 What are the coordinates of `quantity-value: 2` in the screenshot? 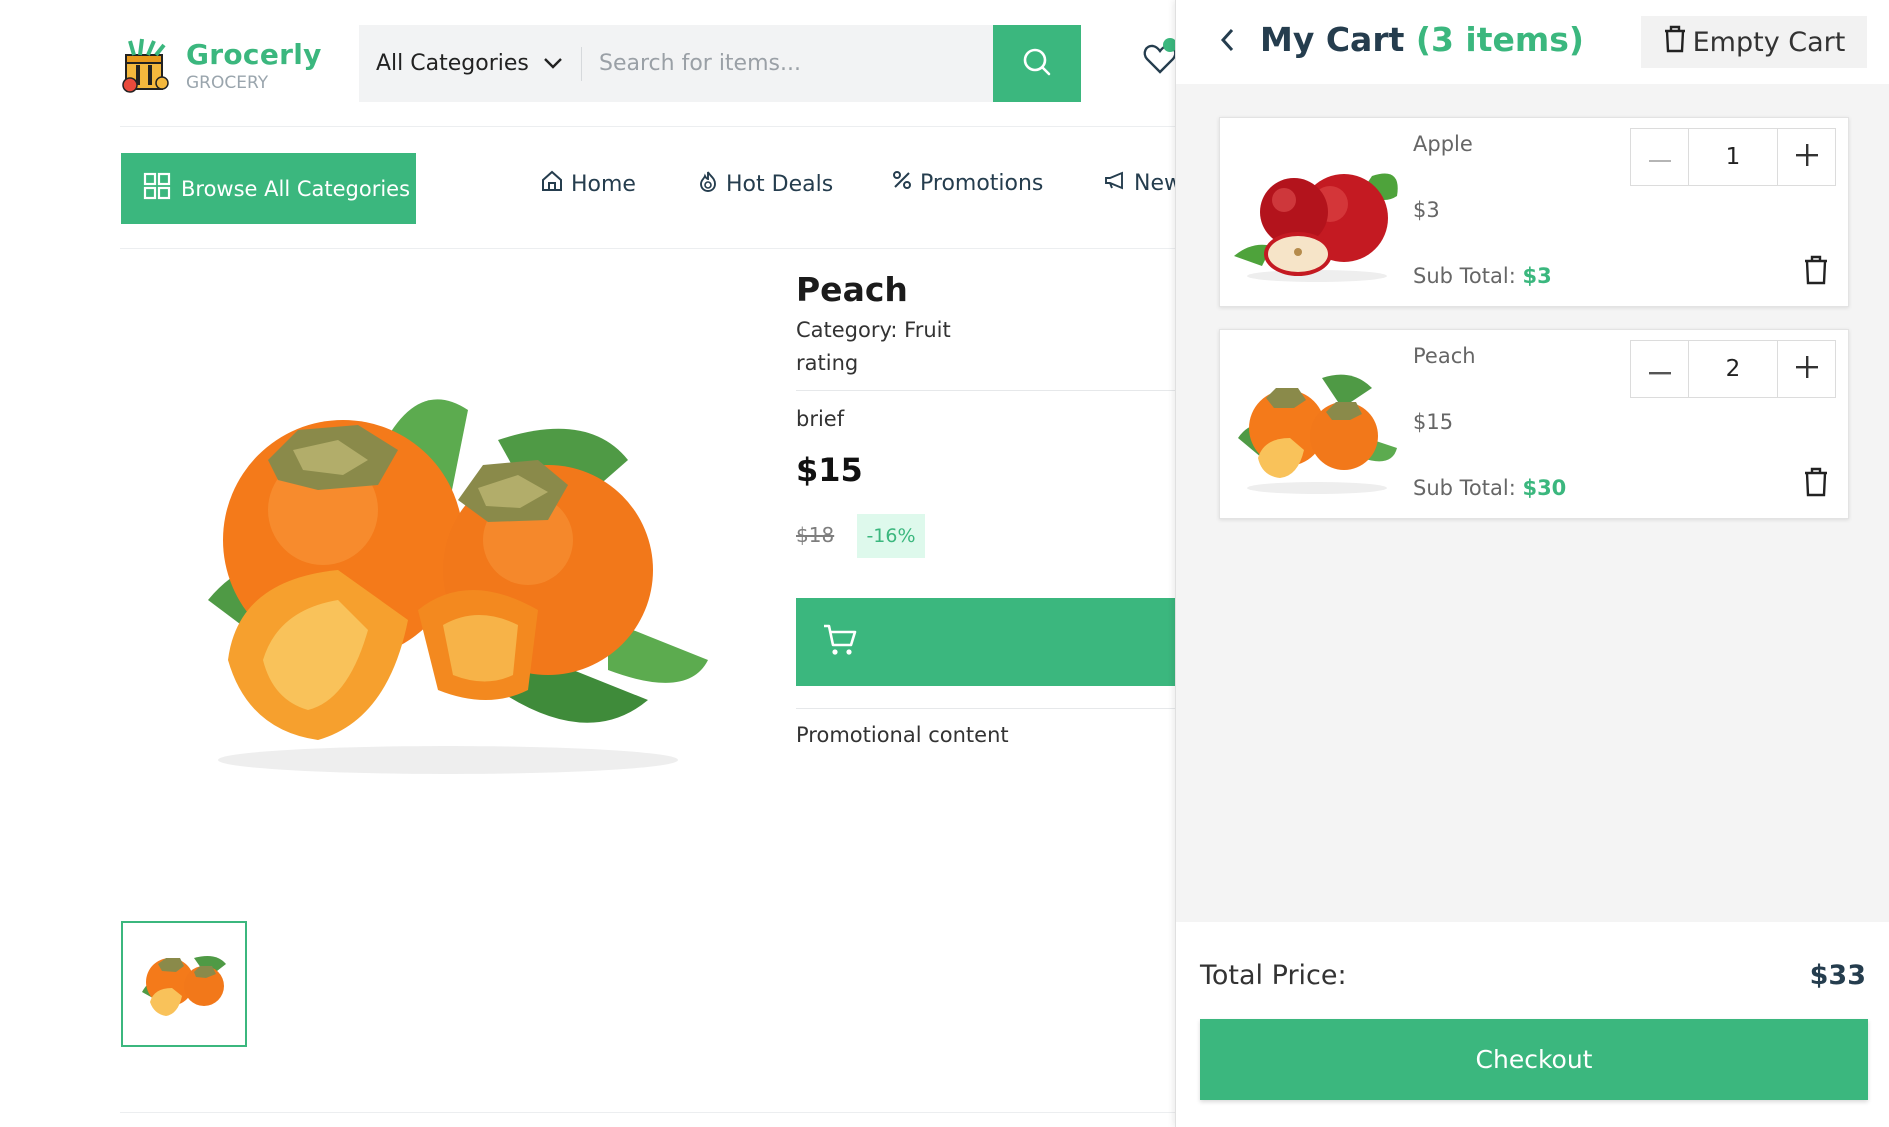 It's located at (1733, 369).